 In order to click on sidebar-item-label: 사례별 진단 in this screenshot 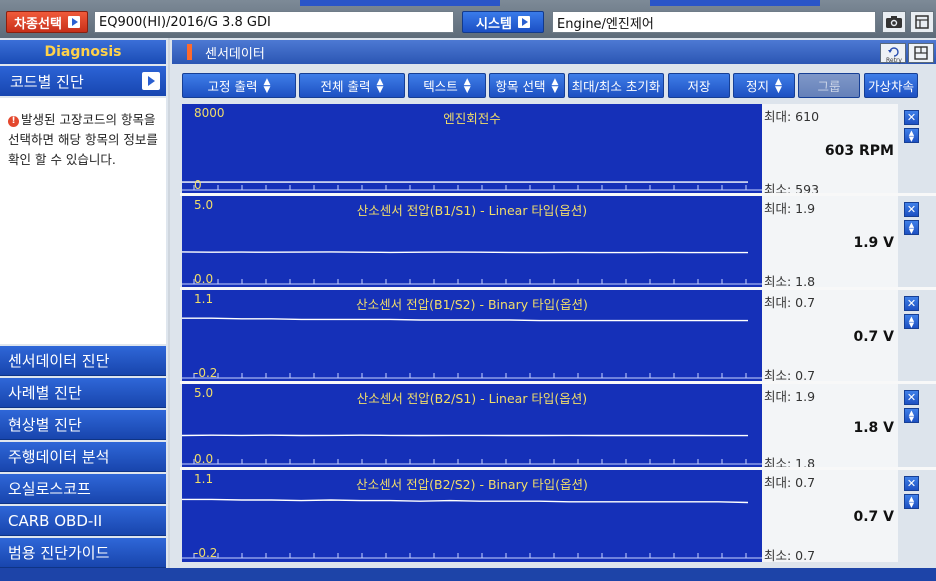, I will do `click(45, 393)`.